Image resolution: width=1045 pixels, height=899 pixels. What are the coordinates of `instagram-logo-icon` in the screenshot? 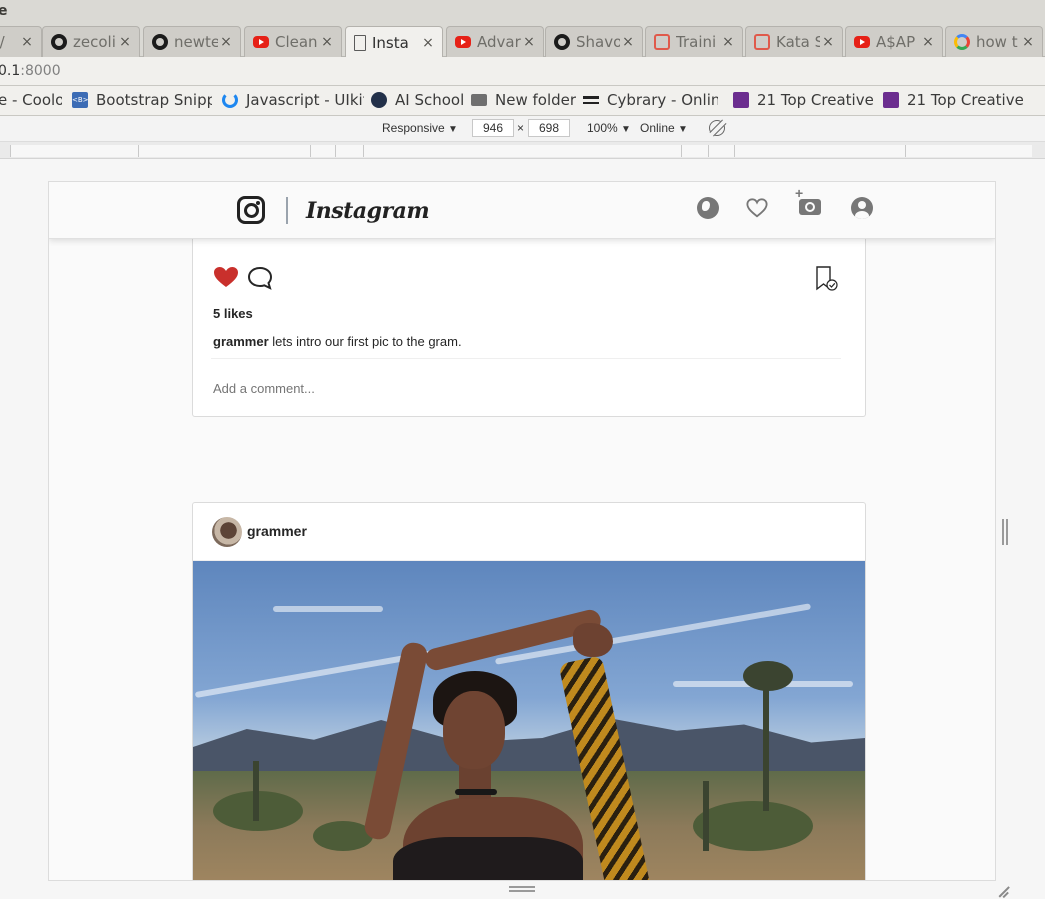 It's located at (251, 210).